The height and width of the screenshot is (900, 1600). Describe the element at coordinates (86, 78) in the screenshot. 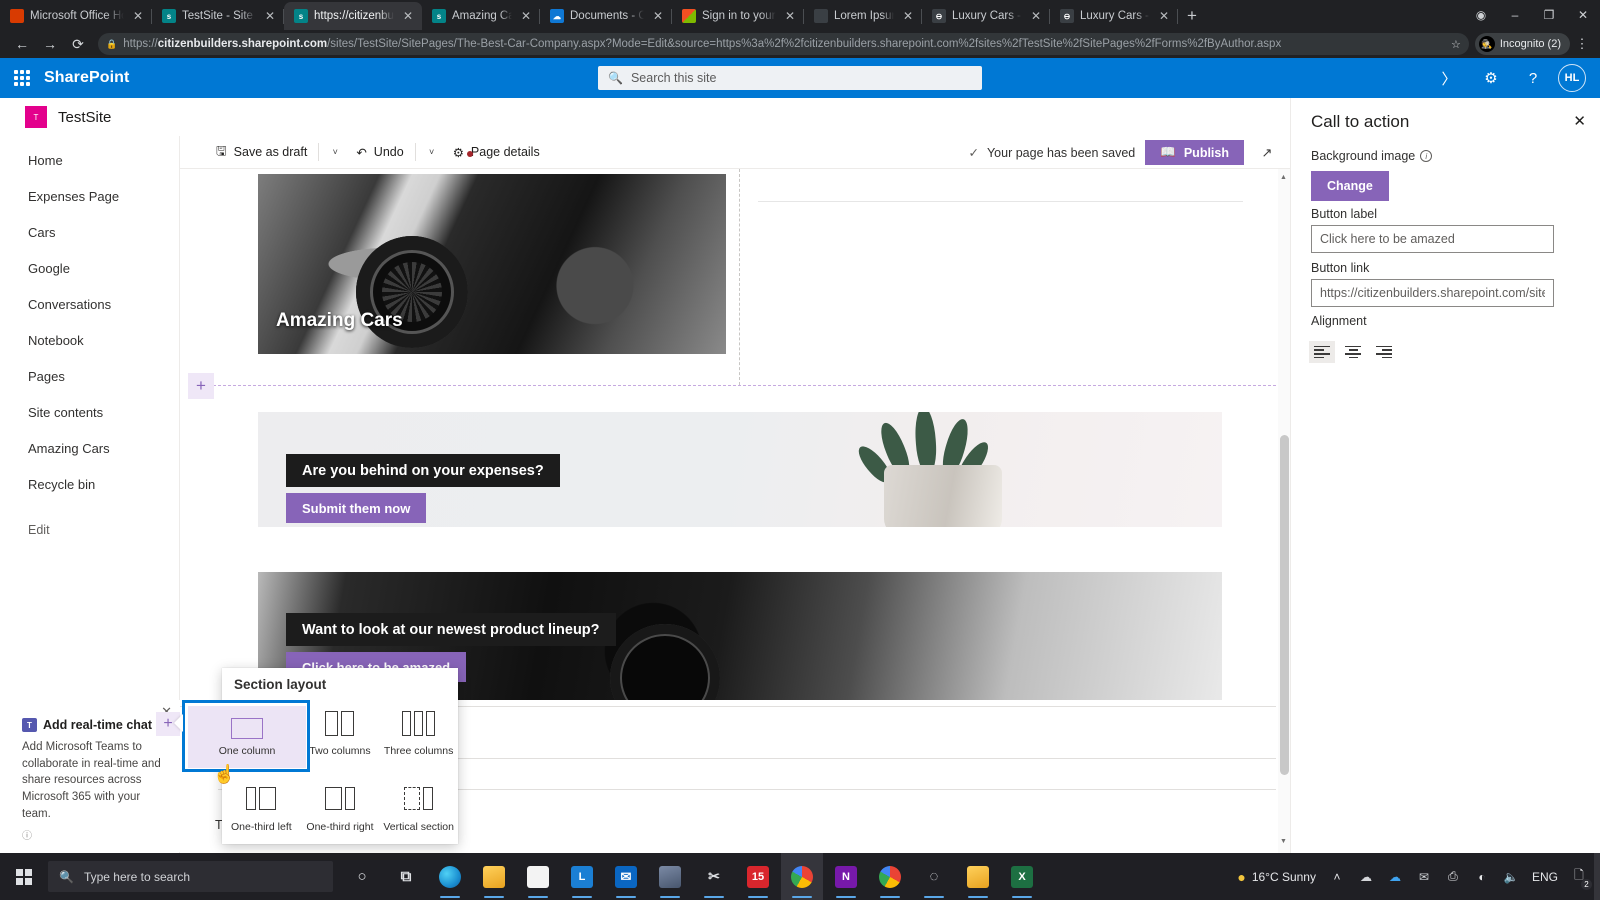

I see `sharepoint-brand: SharePoint` at that location.